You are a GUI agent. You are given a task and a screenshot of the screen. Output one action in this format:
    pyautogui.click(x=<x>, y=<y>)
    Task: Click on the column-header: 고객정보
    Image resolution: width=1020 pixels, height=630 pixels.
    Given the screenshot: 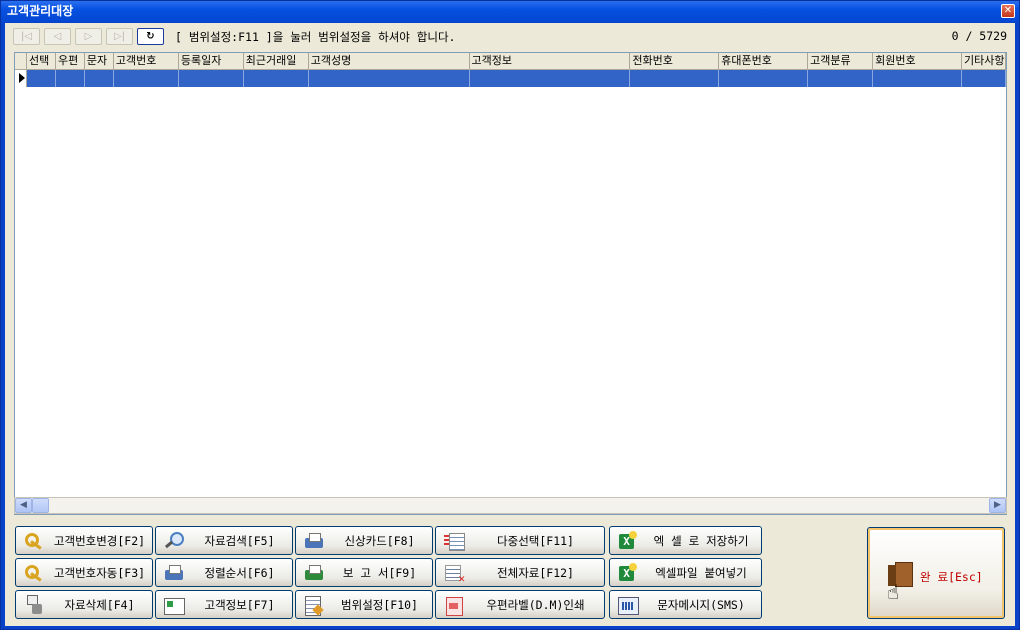 What is the action you would take?
    pyautogui.click(x=550, y=61)
    